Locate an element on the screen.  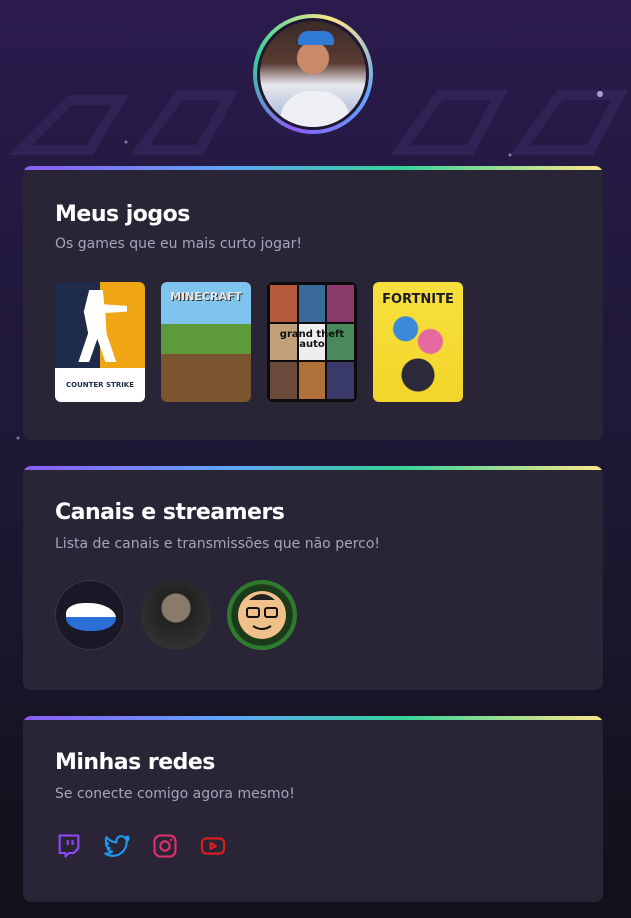
game-label: MINECRAFT is located at coordinates (206, 296).